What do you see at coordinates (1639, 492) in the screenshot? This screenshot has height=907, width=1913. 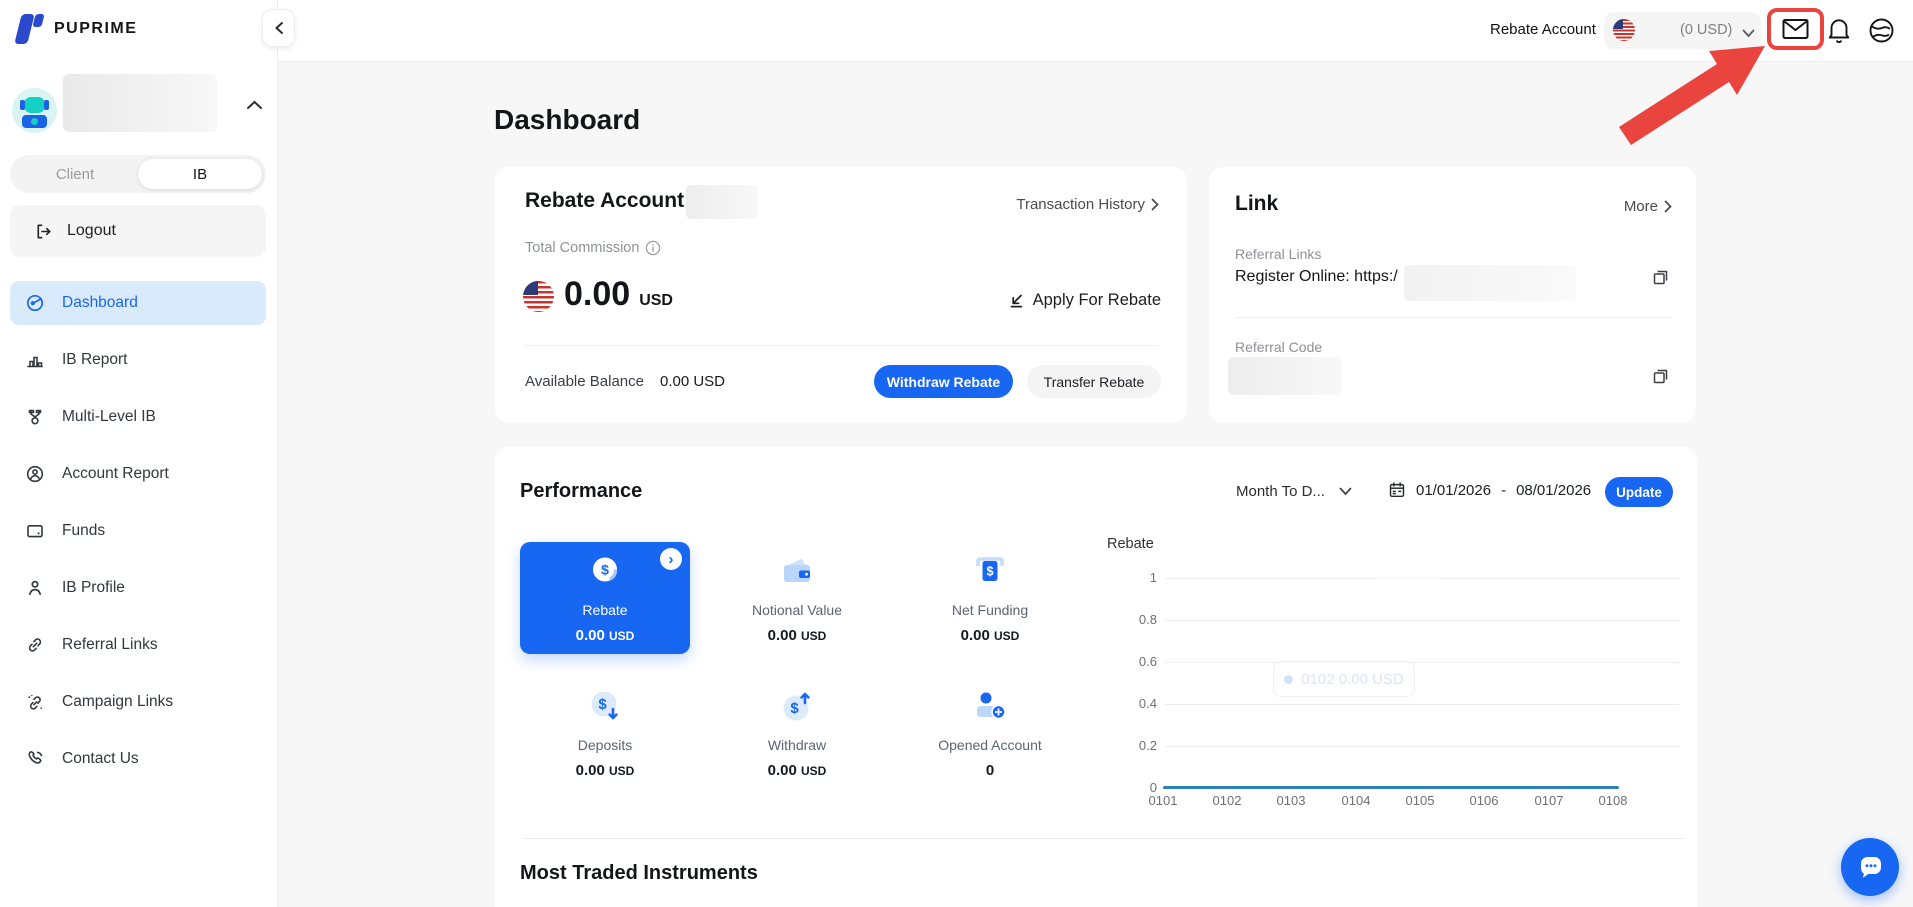 I see `update-button: Update` at bounding box center [1639, 492].